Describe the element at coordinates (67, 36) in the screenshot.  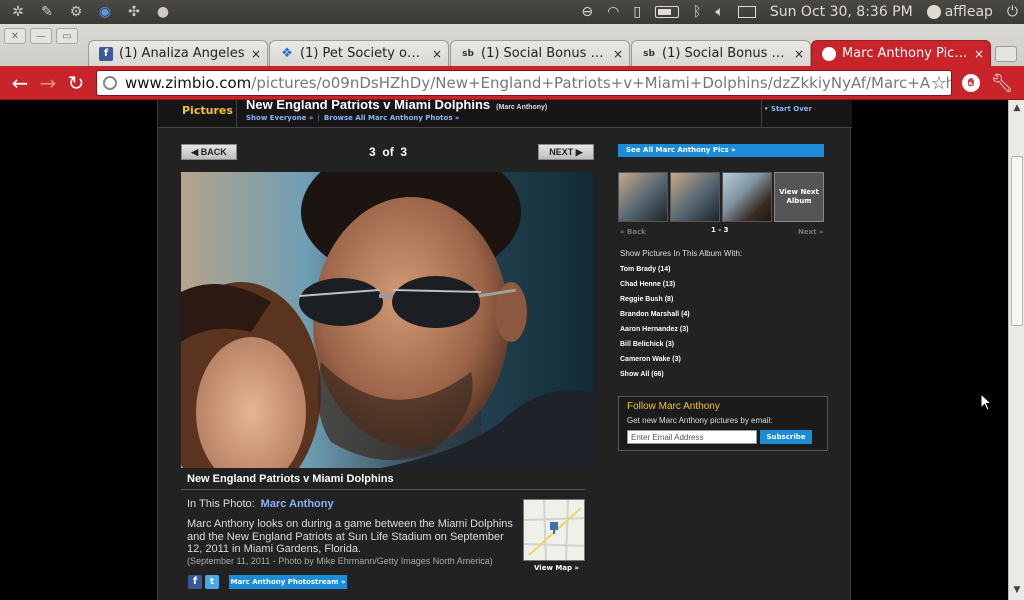
I see `window-maximize-button: ▭` at that location.